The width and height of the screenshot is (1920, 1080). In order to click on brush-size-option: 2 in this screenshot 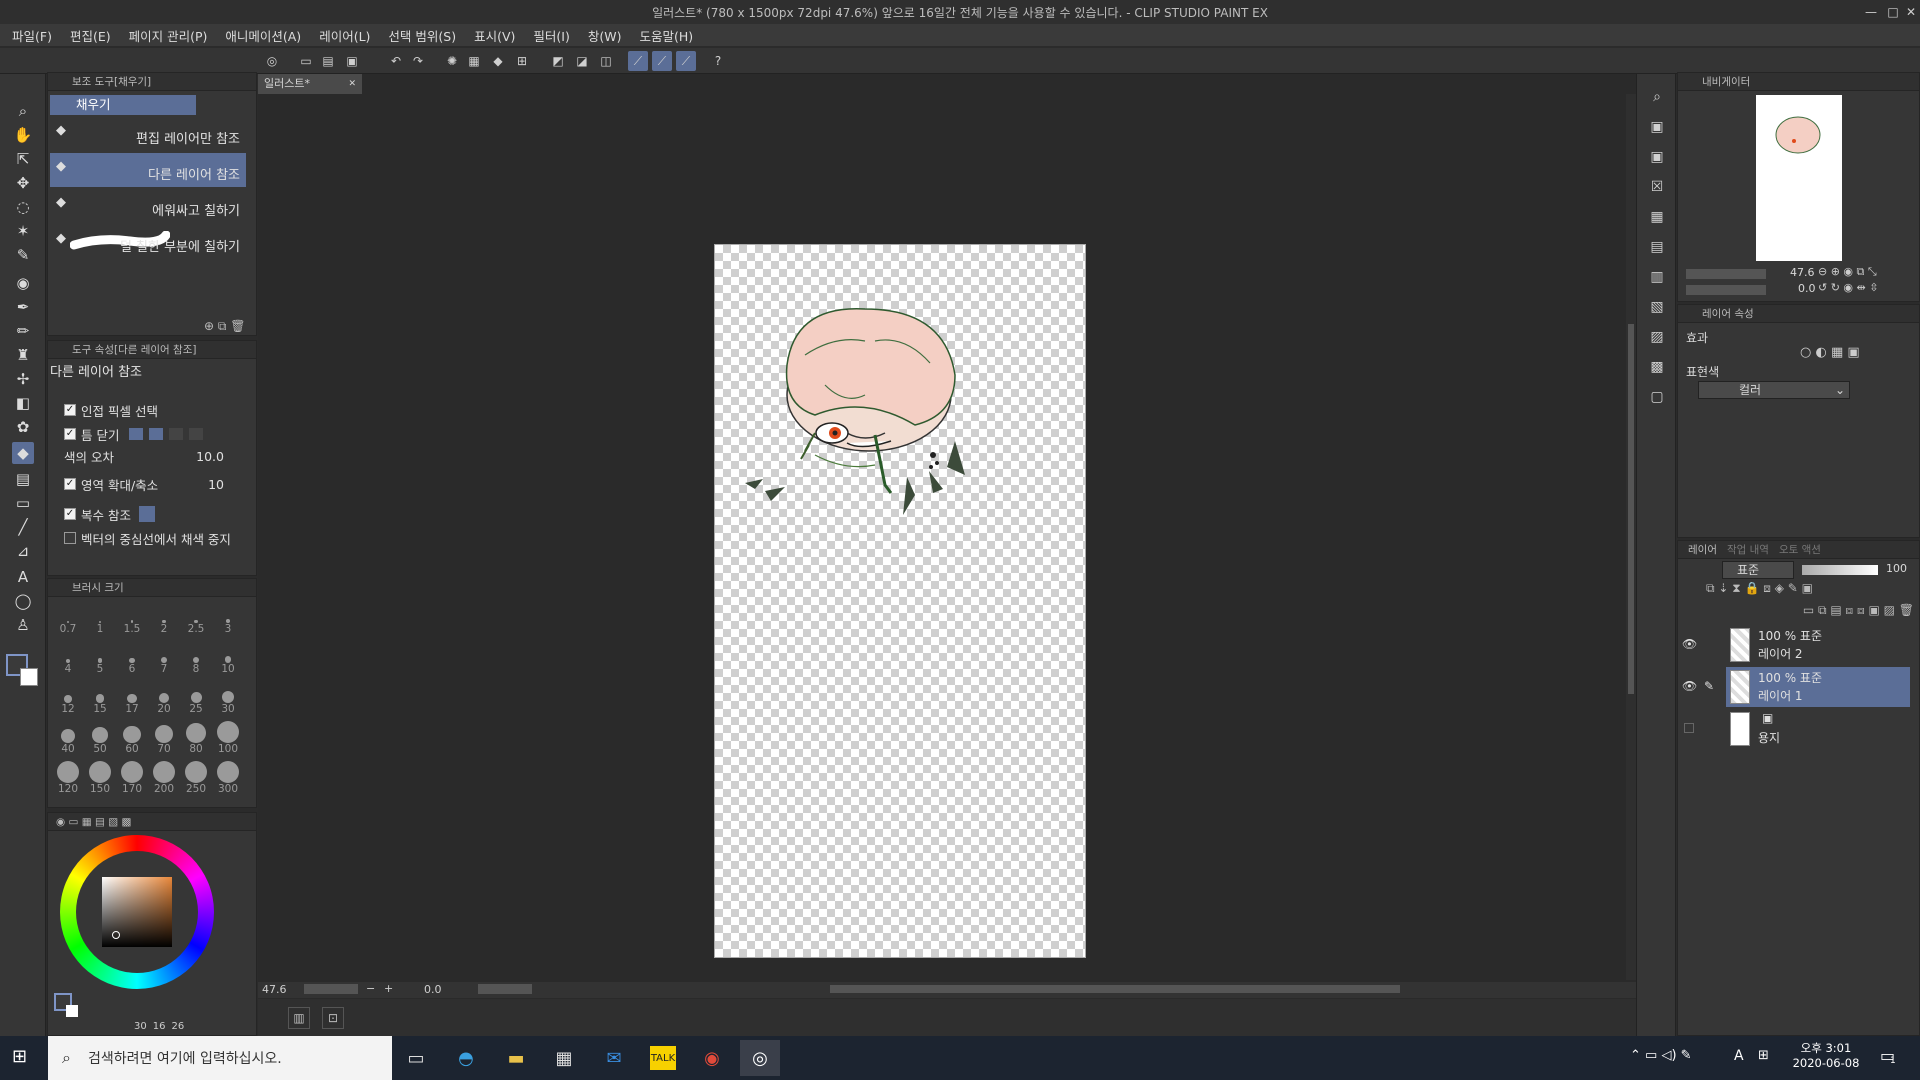, I will do `click(164, 619)`.